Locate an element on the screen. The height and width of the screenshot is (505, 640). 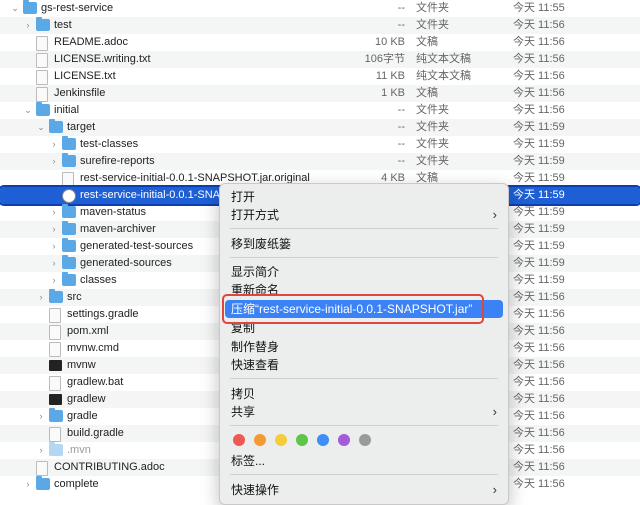
jar-file-icon is located at coordinates (69, 196).